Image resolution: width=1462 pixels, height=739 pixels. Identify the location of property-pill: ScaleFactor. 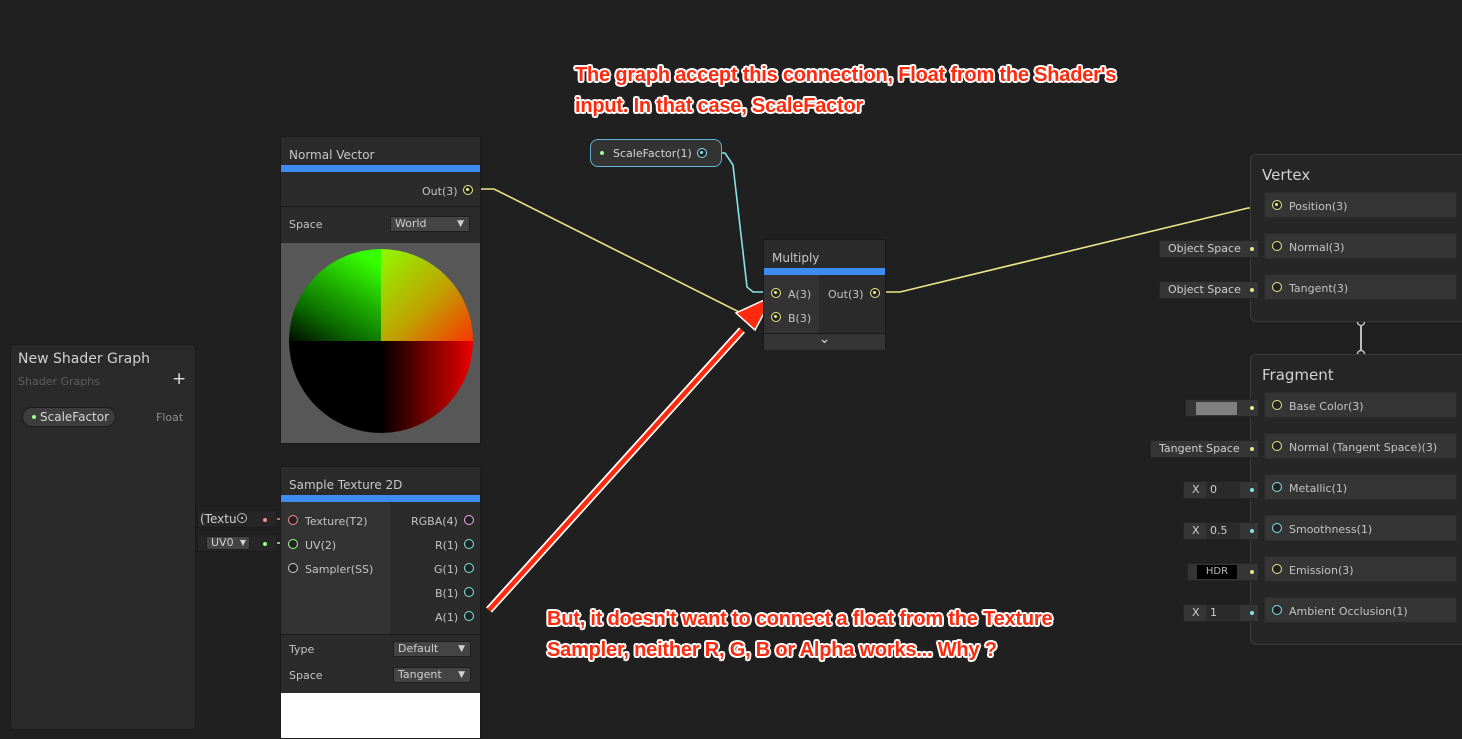
(69, 417).